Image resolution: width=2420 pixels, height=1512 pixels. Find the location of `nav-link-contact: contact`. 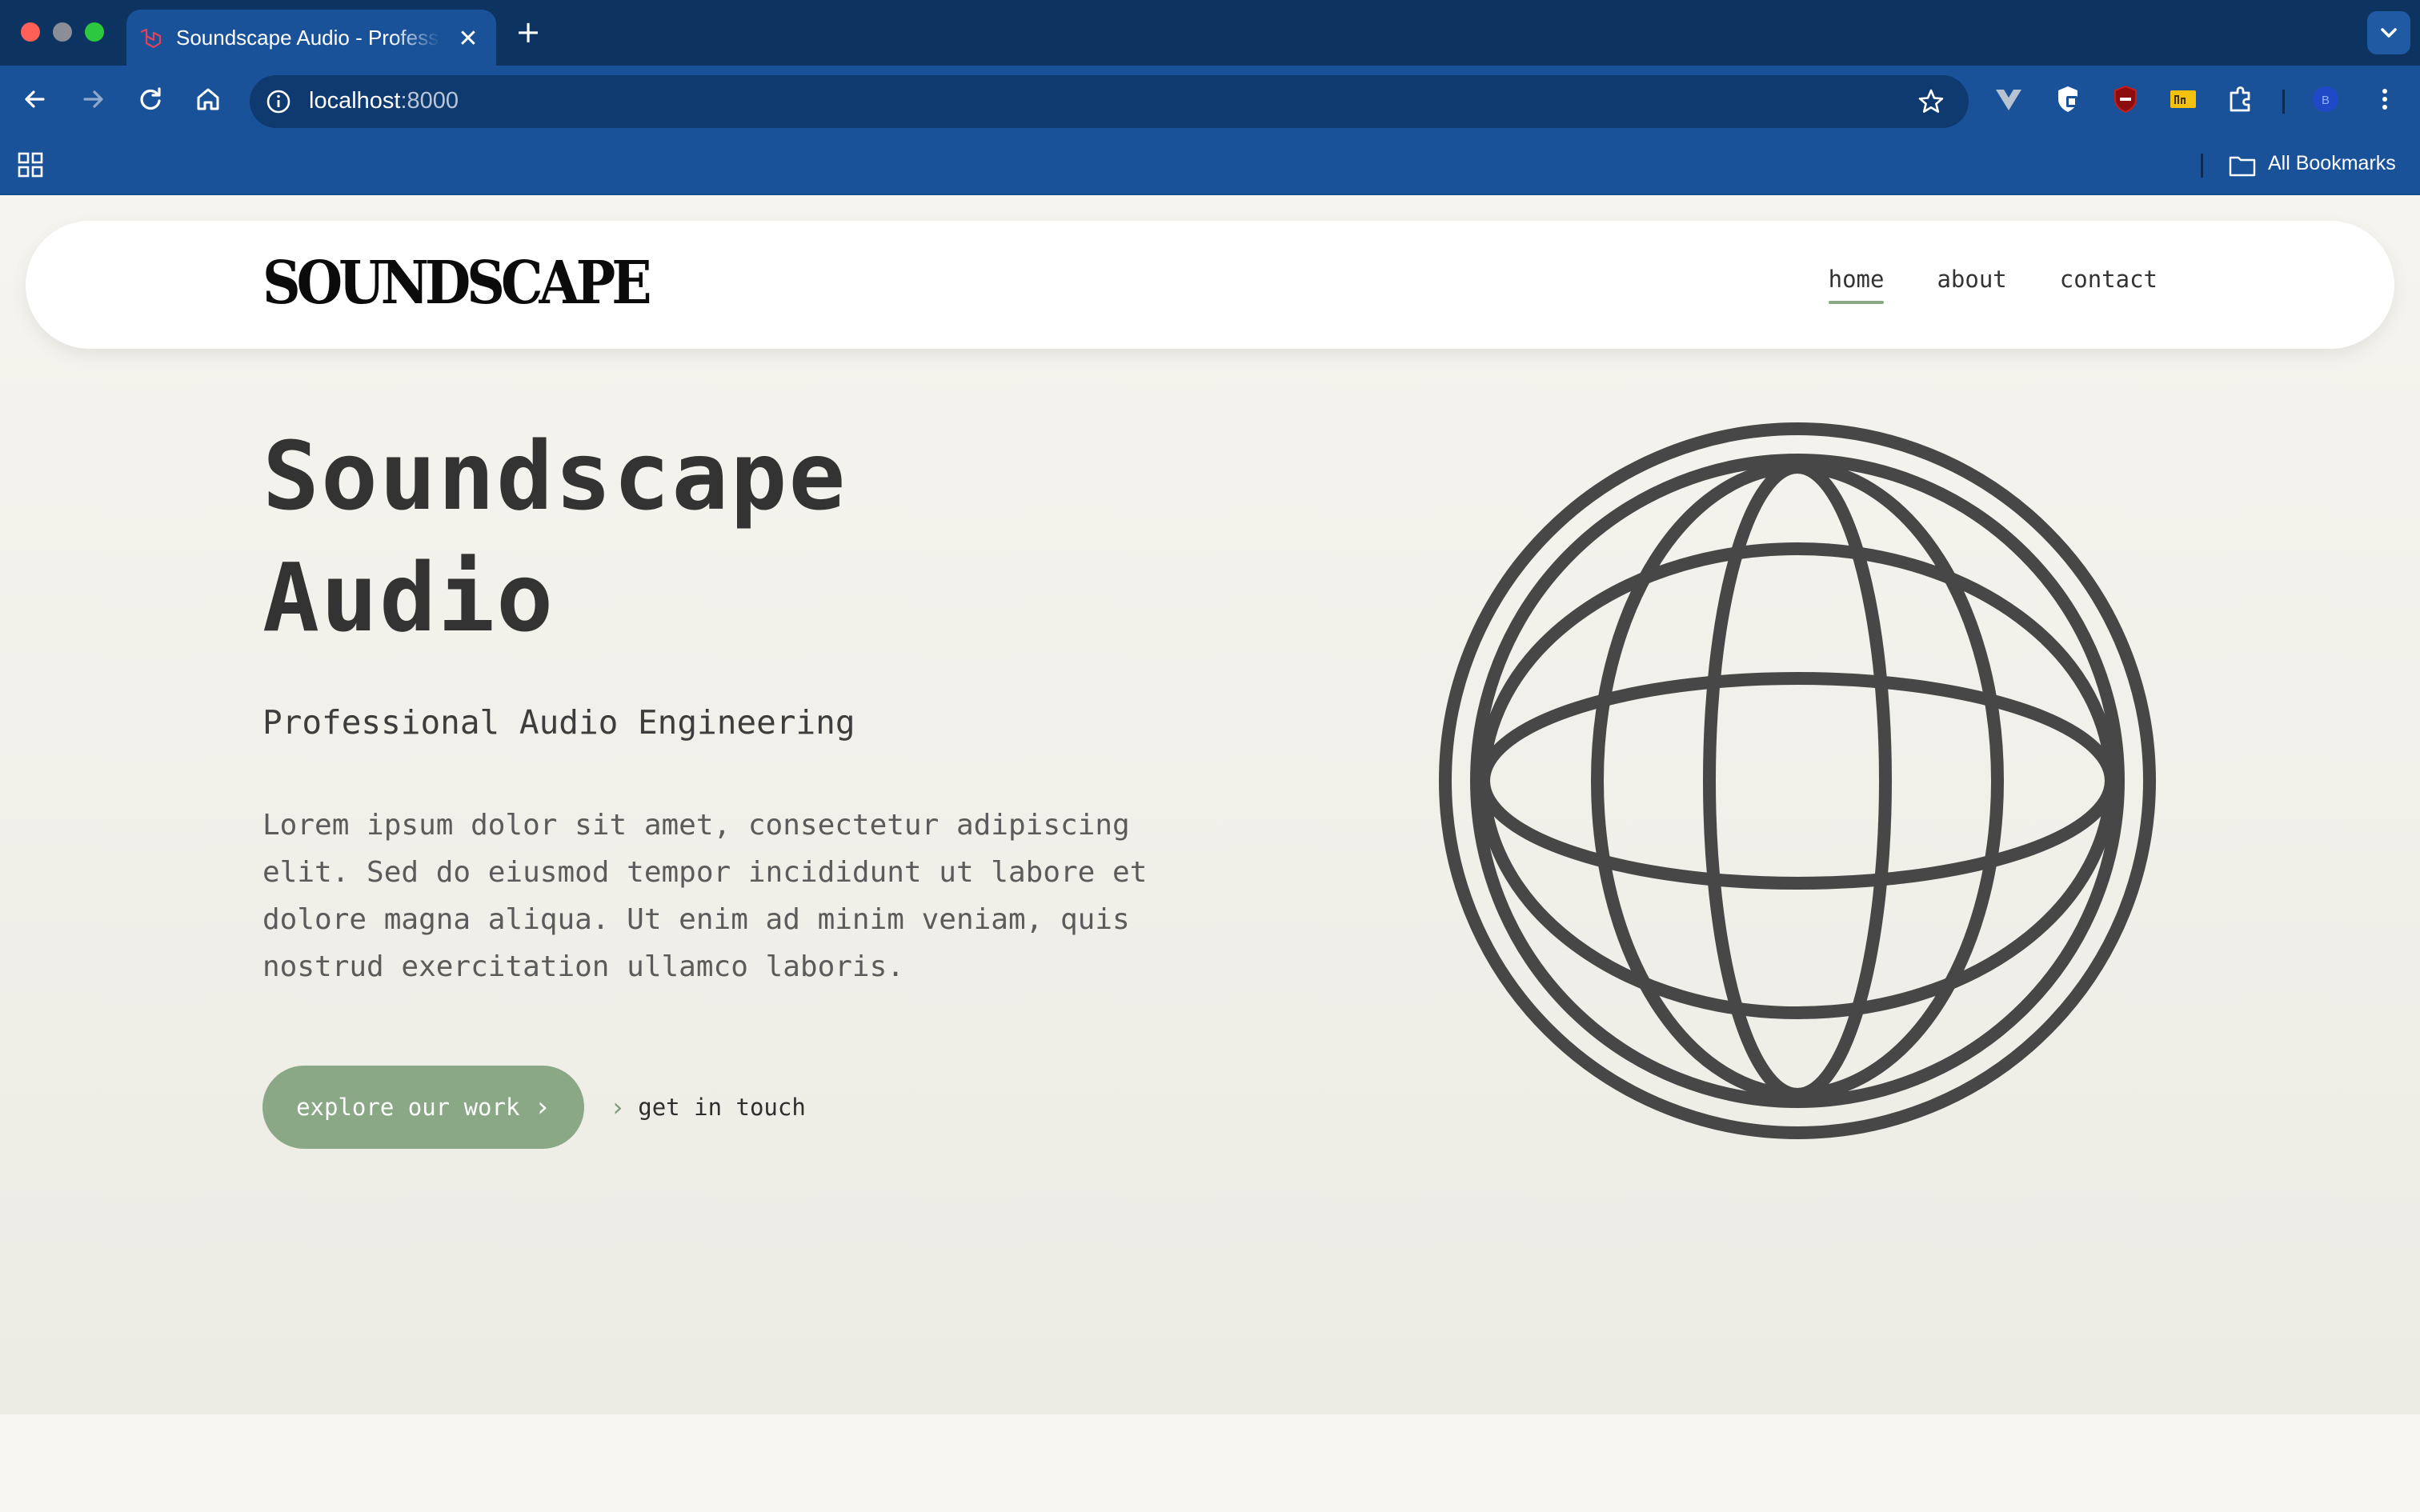

nav-link-contact: contact is located at coordinates (2109, 285).